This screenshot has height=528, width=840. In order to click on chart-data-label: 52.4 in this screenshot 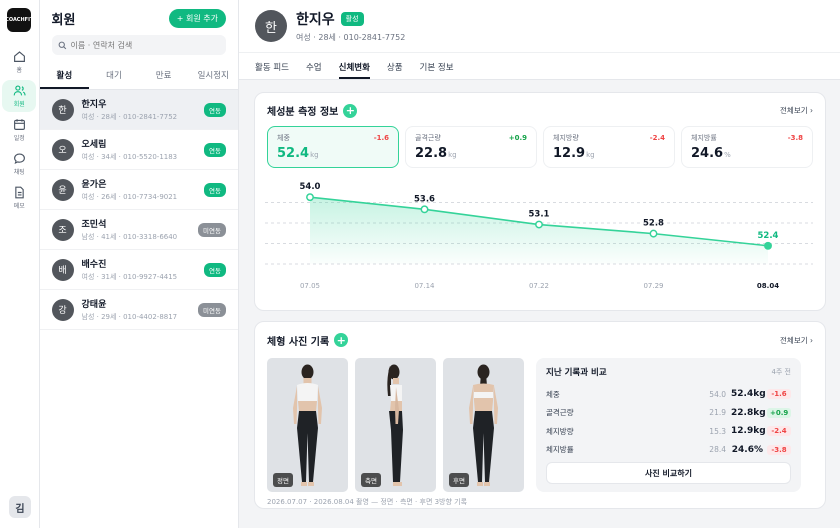, I will do `click(768, 236)`.